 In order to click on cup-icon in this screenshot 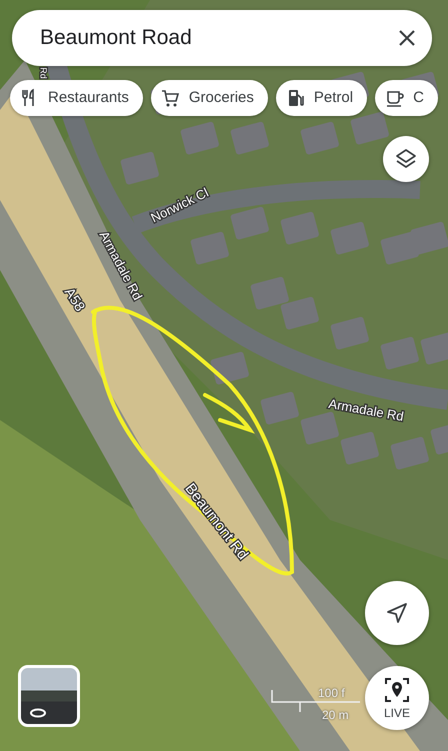, I will do `click(395, 98)`.